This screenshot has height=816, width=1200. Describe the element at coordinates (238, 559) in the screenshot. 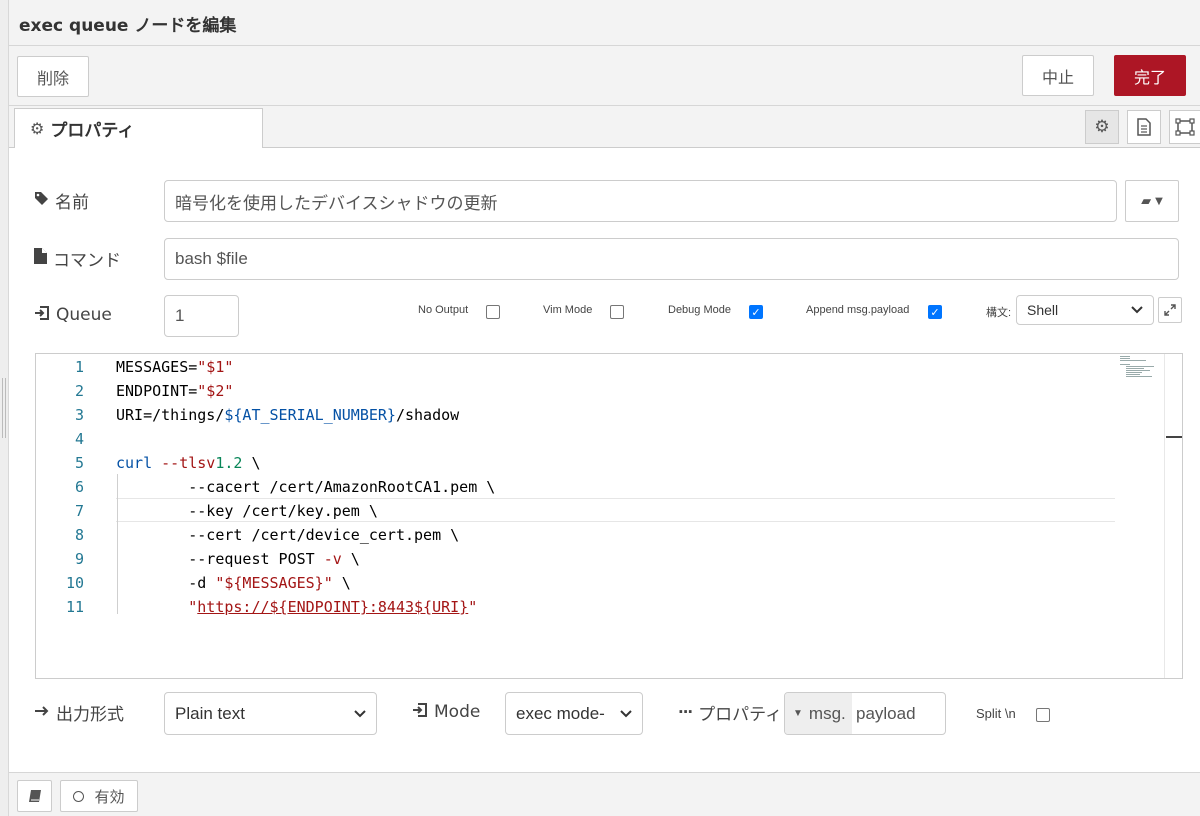

I see `code-text: --request POST -v \` at that location.